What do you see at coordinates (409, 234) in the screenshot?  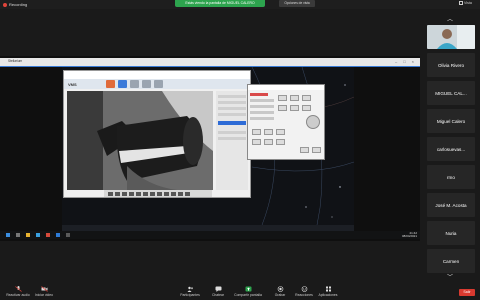 I see `remote-clock: 21:42 08/04/2021` at bounding box center [409, 234].